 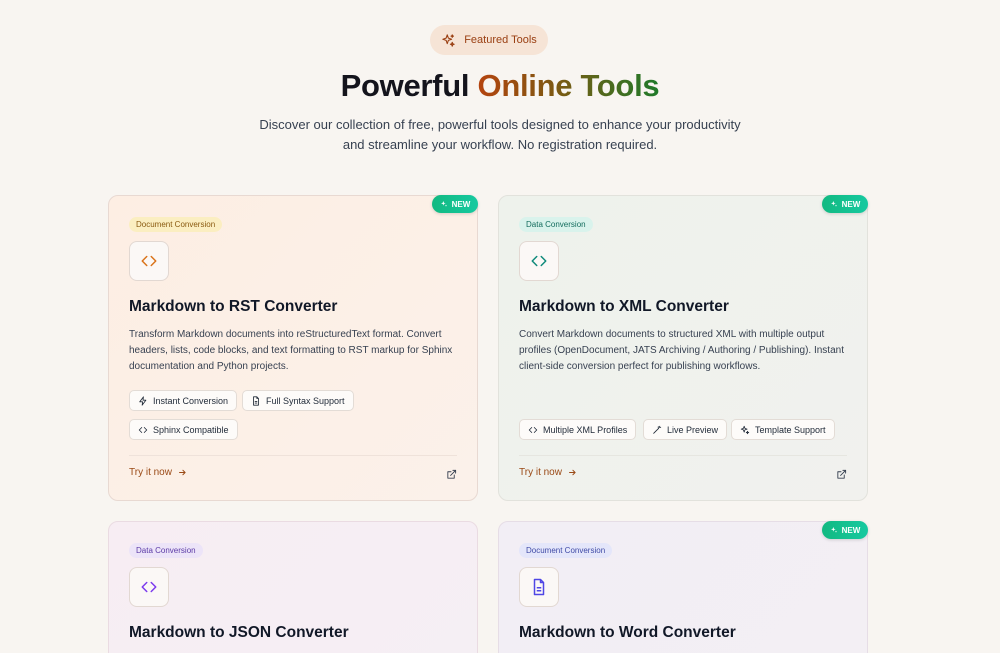 What do you see at coordinates (405, 85) in the screenshot?
I see `title-part1: Powerful` at bounding box center [405, 85].